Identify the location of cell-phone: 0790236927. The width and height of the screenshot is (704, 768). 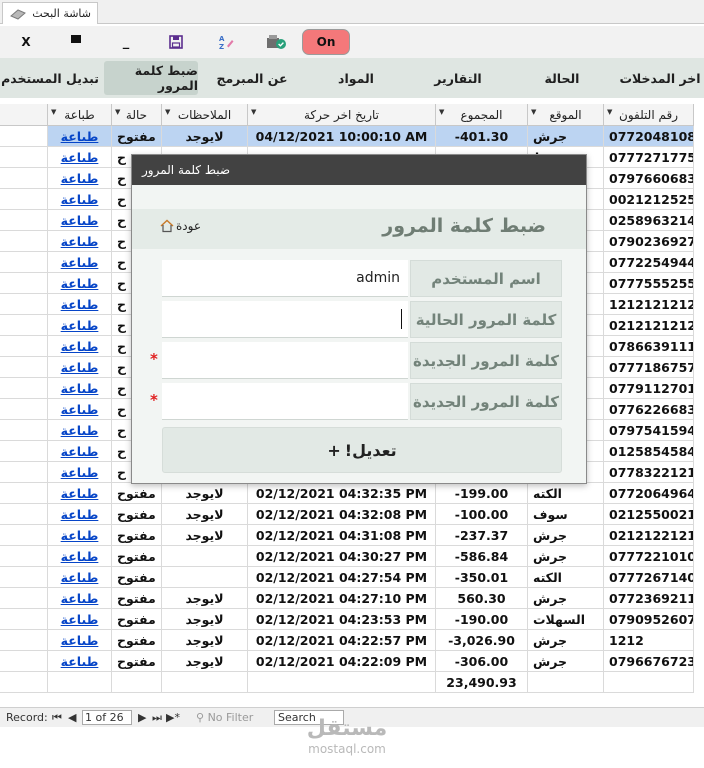
(649, 241).